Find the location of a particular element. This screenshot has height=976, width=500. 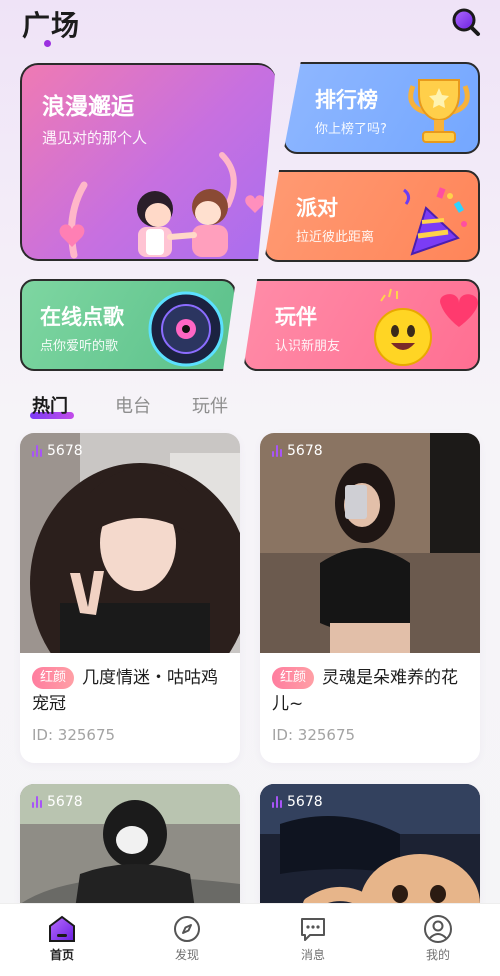

tab-profile-label: 我的 is located at coordinates (437, 955).